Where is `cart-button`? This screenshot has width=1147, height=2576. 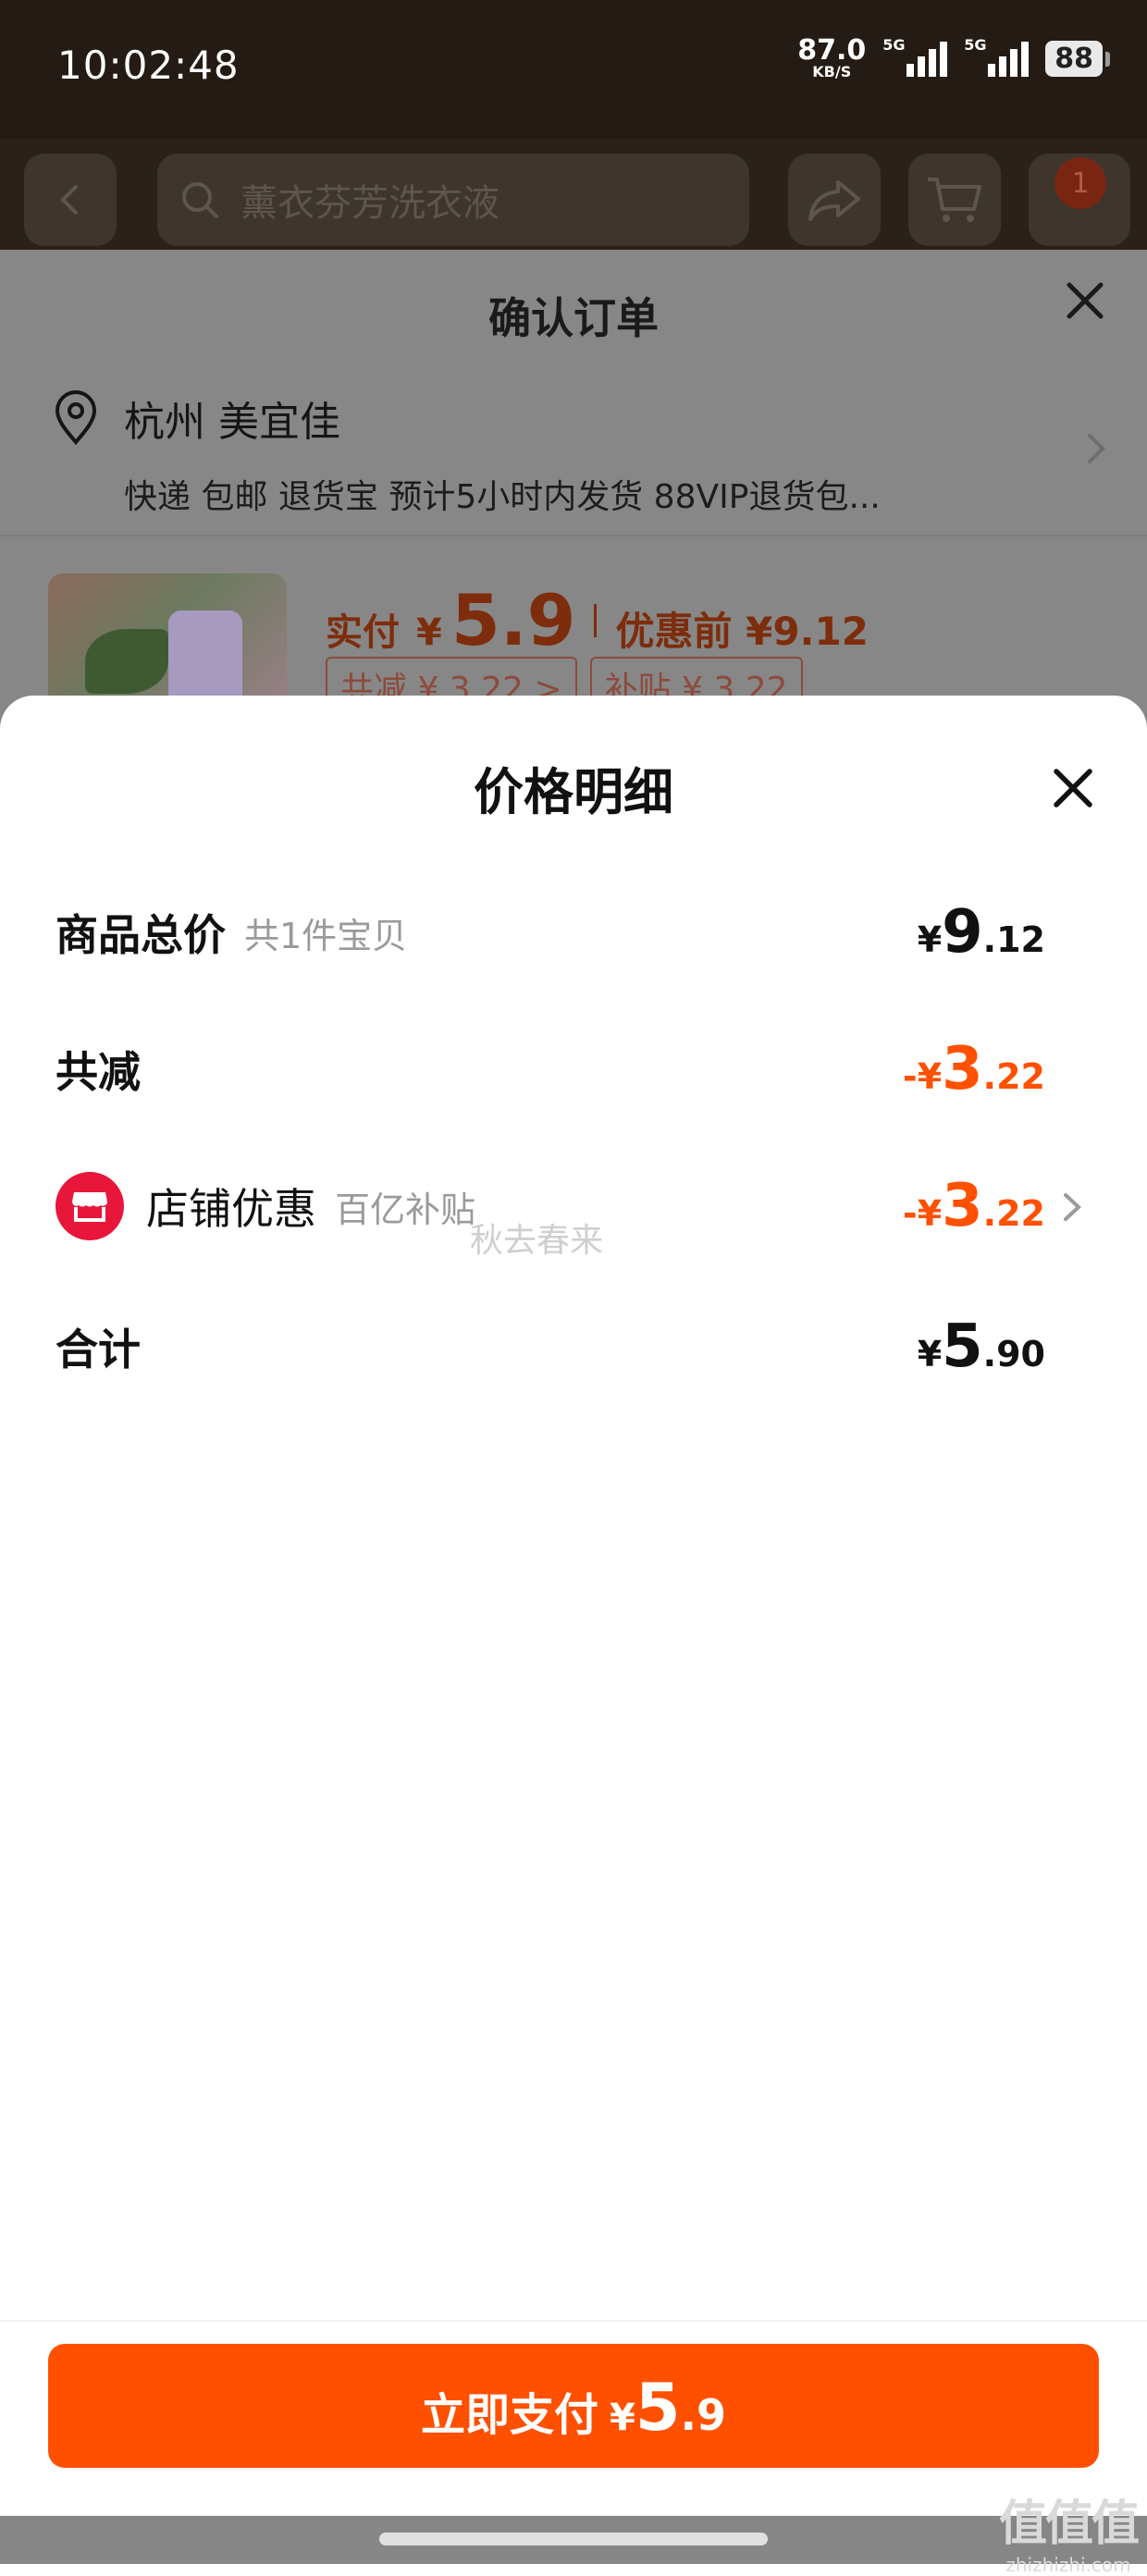 cart-button is located at coordinates (954, 200).